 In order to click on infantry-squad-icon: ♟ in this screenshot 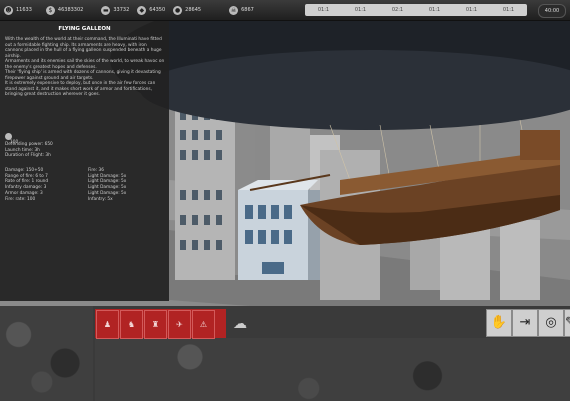, I will do `click(107, 324)`.